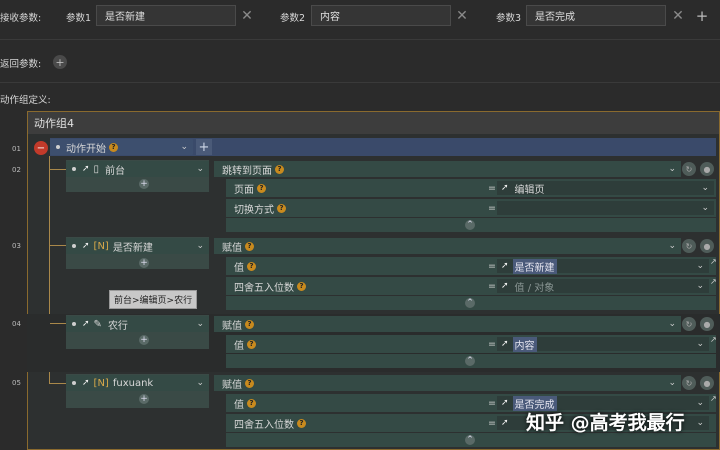 This screenshot has width=720, height=450. What do you see at coordinates (137, 246) in the screenshot?
I see `node-is-new: ➚ [N] 是否新建 ⌄` at bounding box center [137, 246].